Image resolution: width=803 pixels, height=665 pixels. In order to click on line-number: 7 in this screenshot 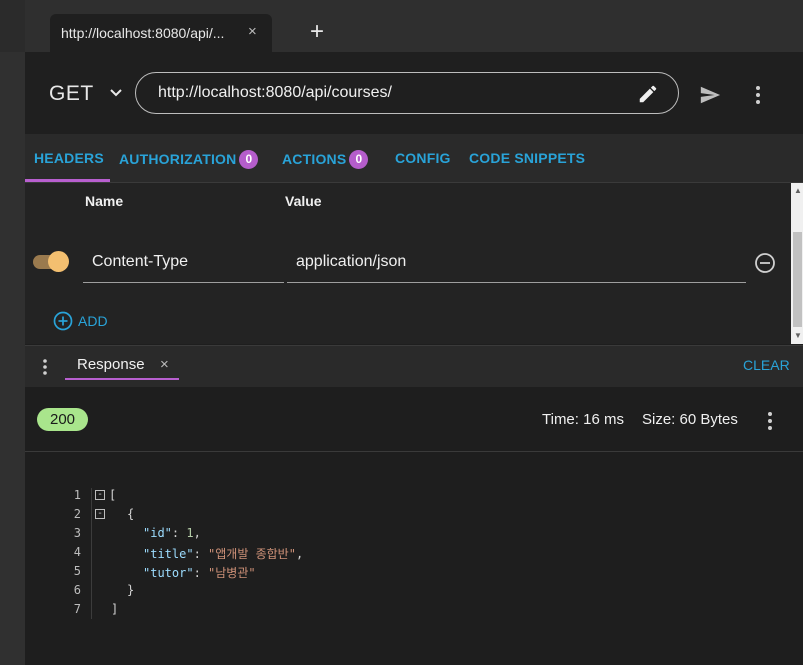, I will do `click(77, 609)`.